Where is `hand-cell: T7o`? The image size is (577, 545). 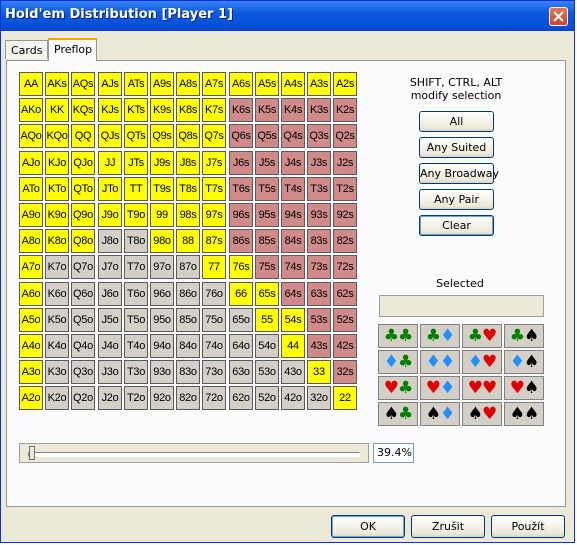
hand-cell: T7o is located at coordinates (136, 267).